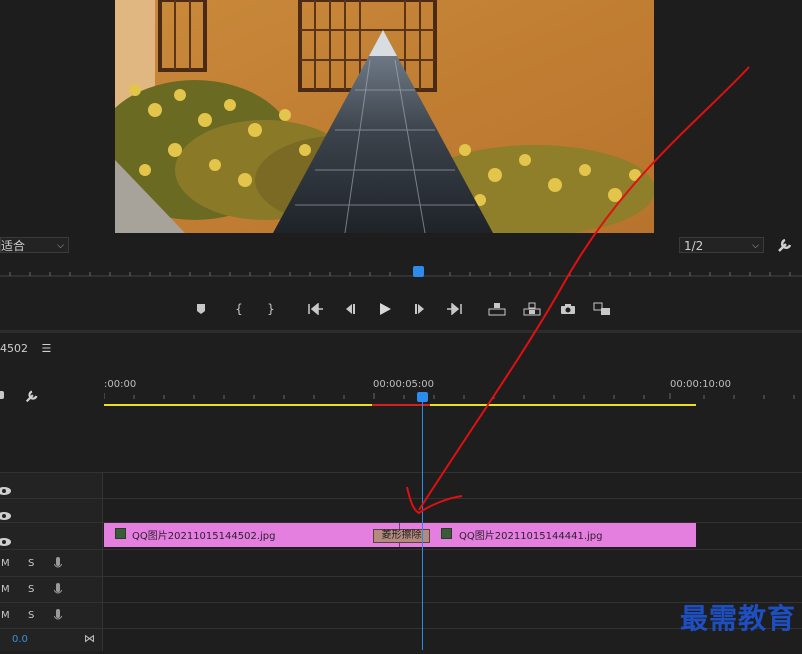 This screenshot has width=802, height=654. I want to click on resolution-select: 1/2 ⌵, so click(721, 245).